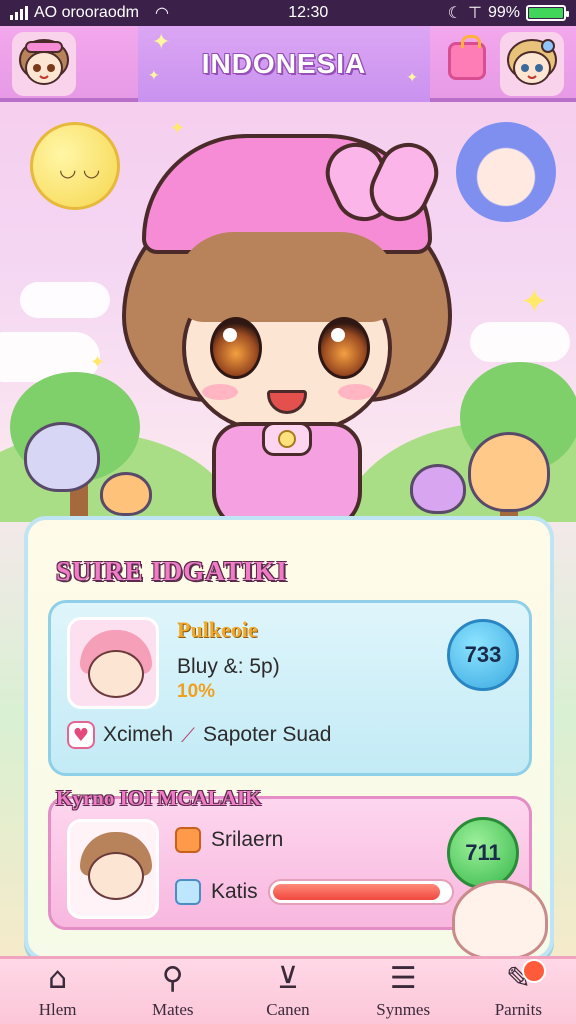  What do you see at coordinates (86, 12) in the screenshot?
I see `carrier-label: AO orooraodm` at bounding box center [86, 12].